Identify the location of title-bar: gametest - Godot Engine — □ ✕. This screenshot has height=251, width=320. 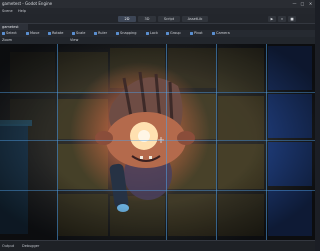
(157, 4).